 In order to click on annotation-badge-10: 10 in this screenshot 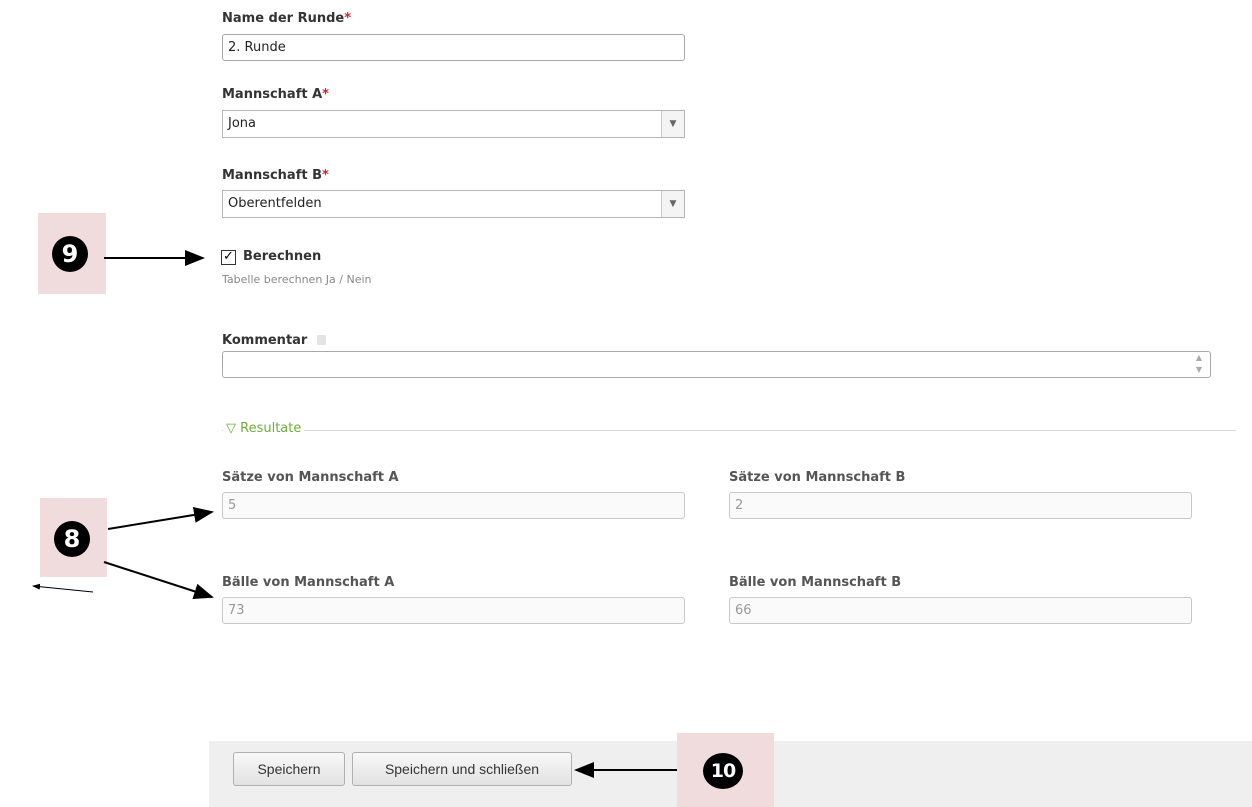, I will do `click(725, 770)`.